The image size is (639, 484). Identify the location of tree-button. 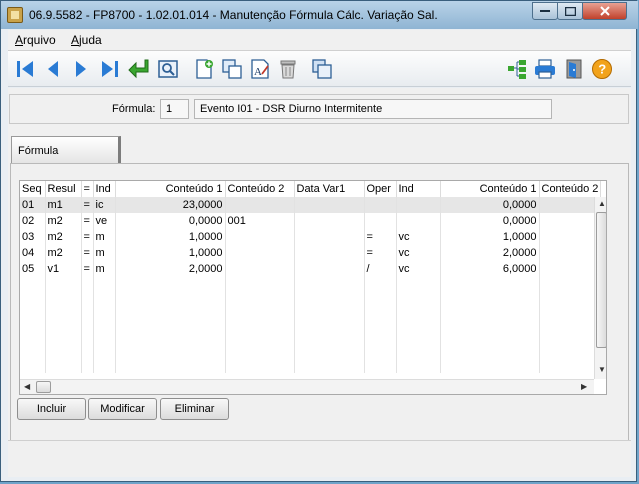
(517, 69).